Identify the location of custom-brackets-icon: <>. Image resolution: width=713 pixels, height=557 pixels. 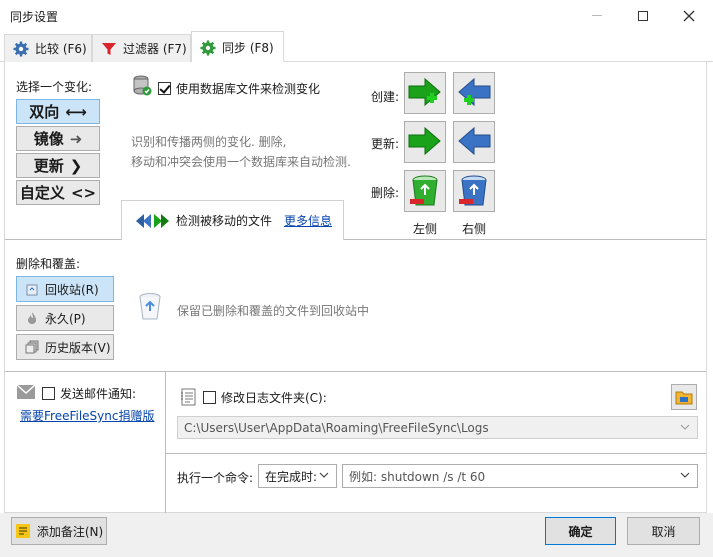
(83, 192).